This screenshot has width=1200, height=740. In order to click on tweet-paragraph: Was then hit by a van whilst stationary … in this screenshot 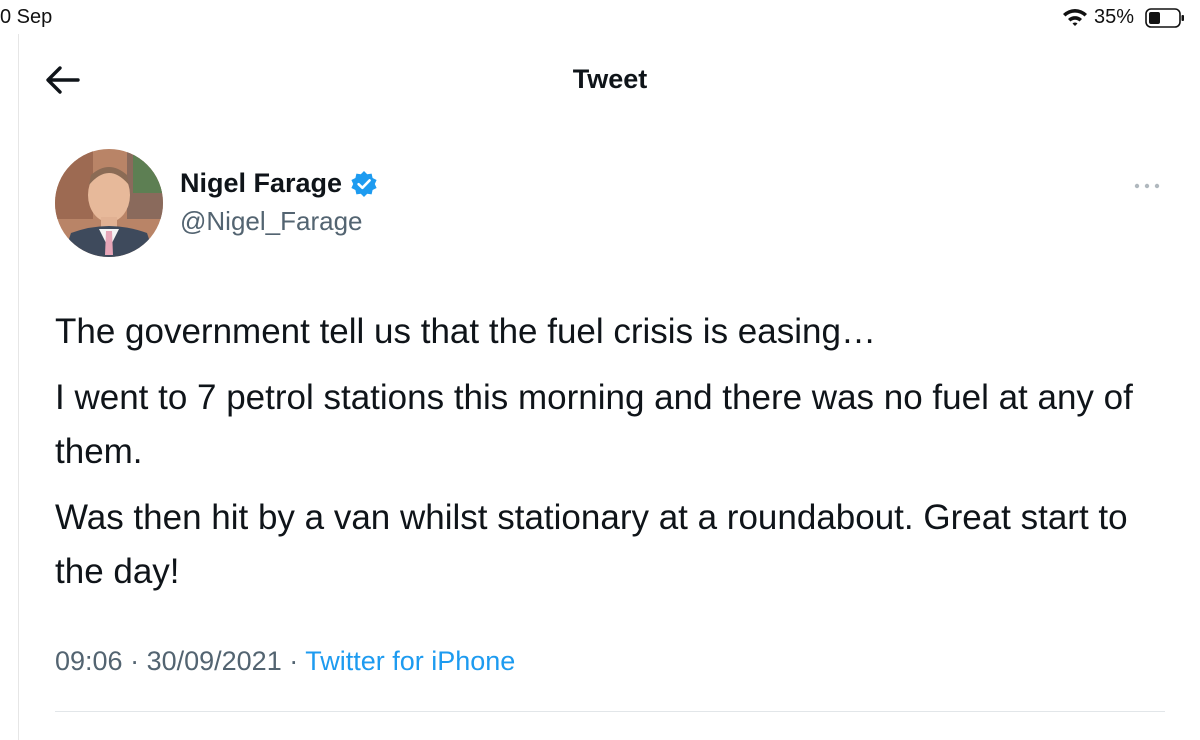, I will do `click(591, 544)`.